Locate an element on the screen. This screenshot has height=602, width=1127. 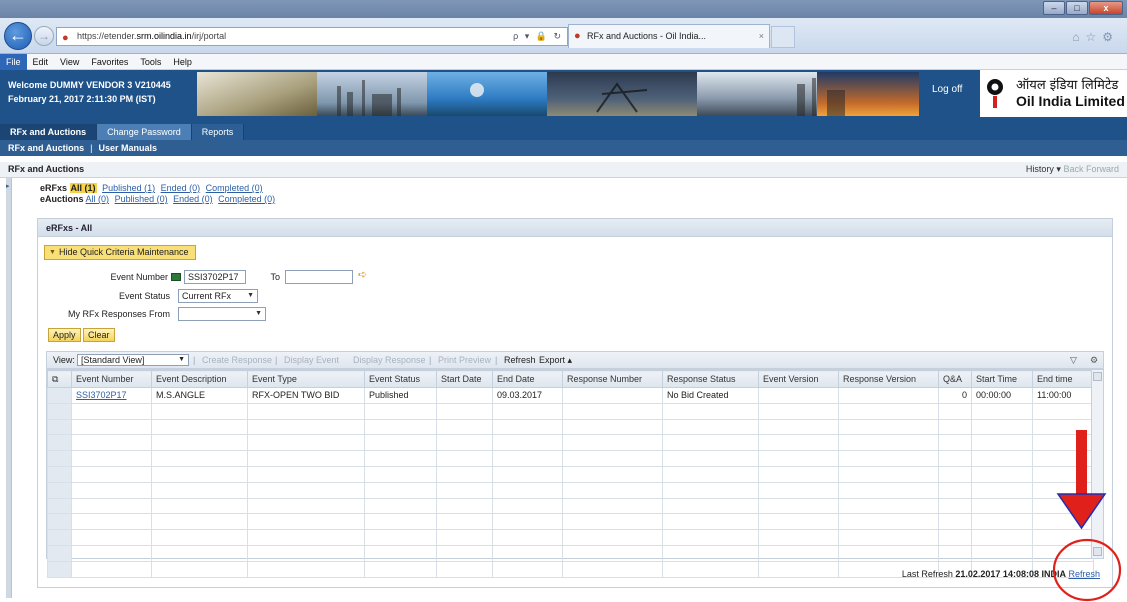
new-tab-button is located at coordinates (783, 37).